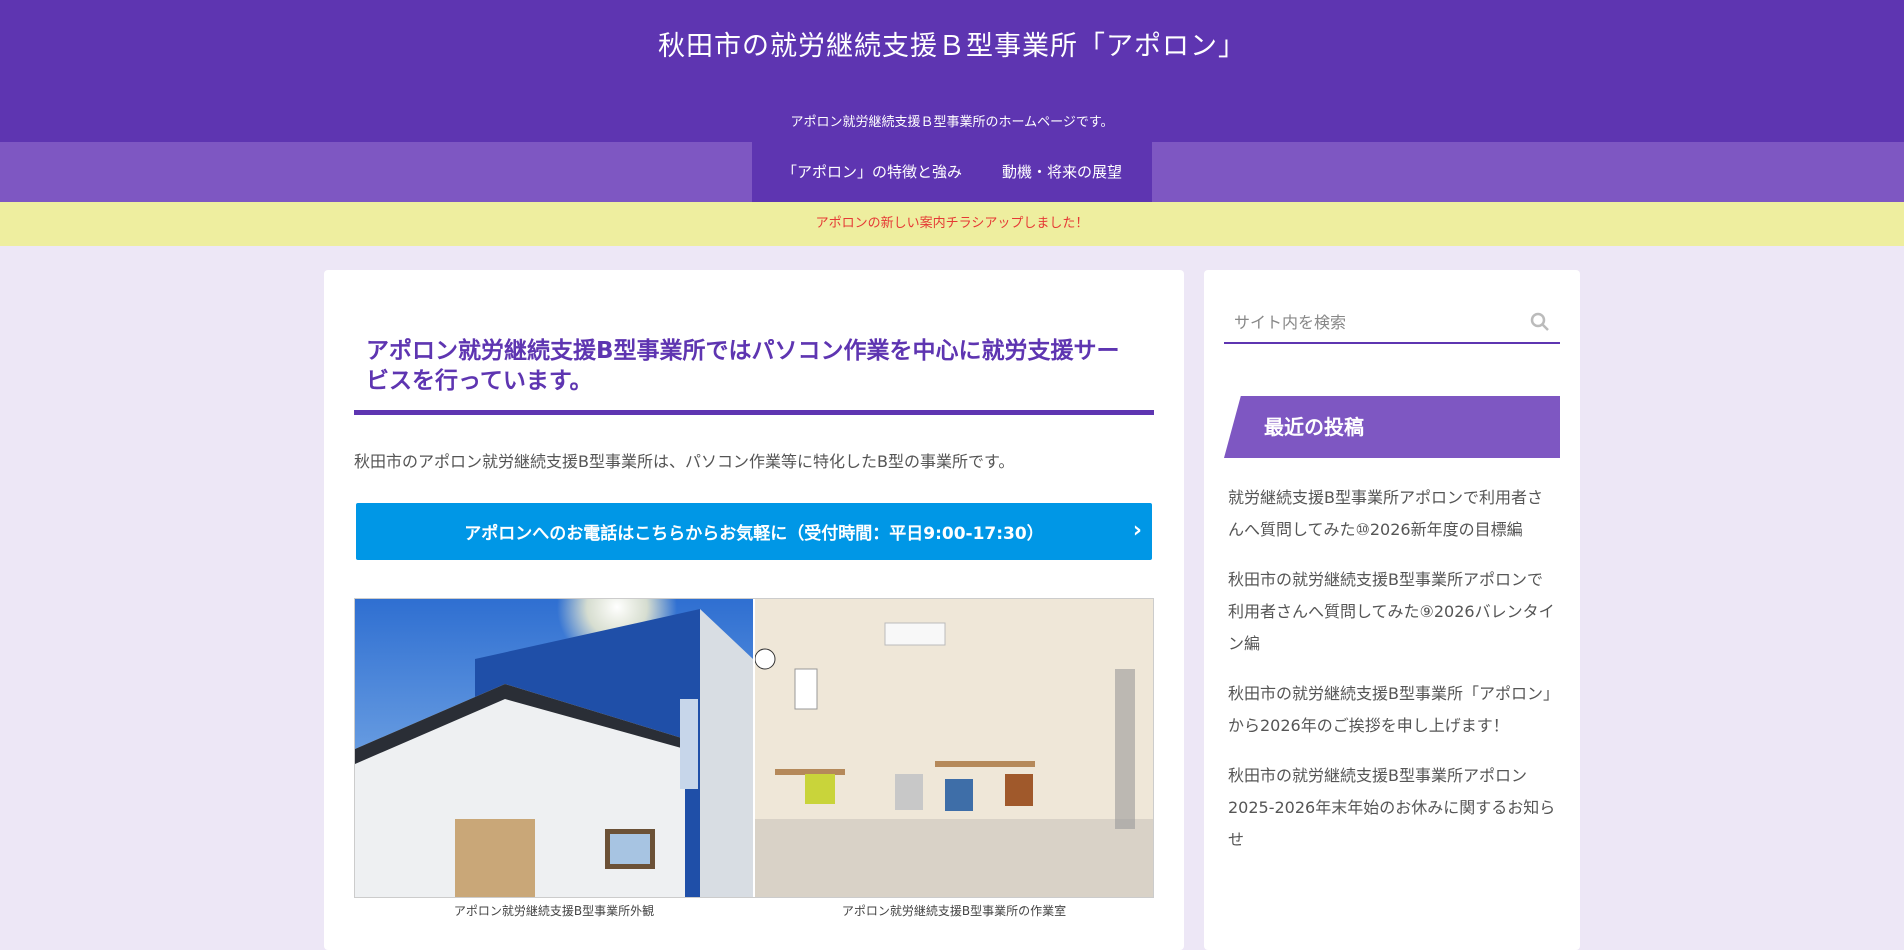  What do you see at coordinates (952, 43) in the screenshot?
I see `site-title: 秋田市の就労継続支援Ｂ型事業所「アポロン」` at bounding box center [952, 43].